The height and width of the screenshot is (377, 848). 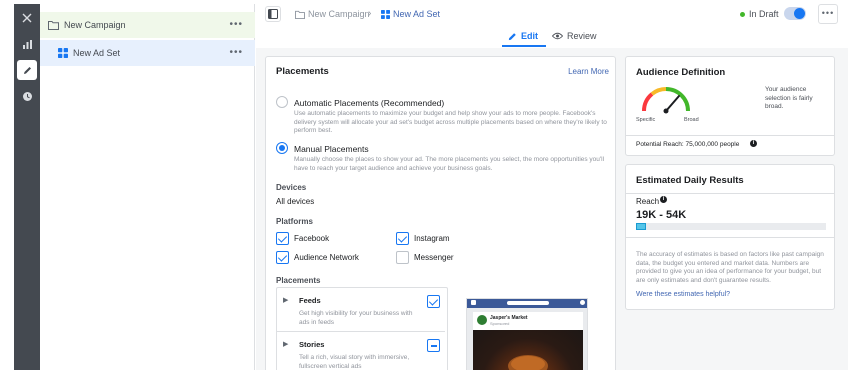 I want to click on tab-label: Review, so click(x=582, y=36).